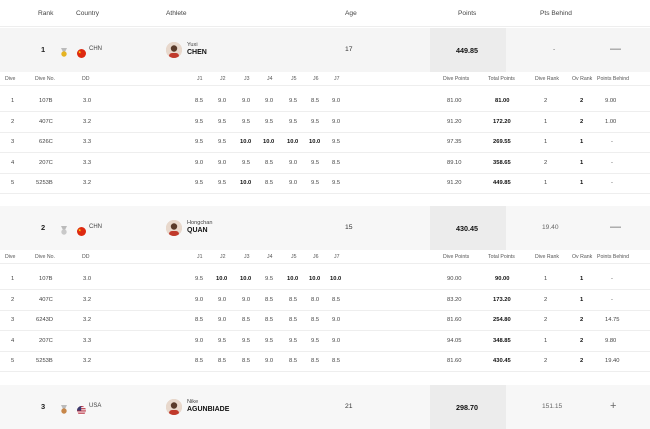 The image size is (650, 429). I want to click on header-points: Points, so click(467, 13).